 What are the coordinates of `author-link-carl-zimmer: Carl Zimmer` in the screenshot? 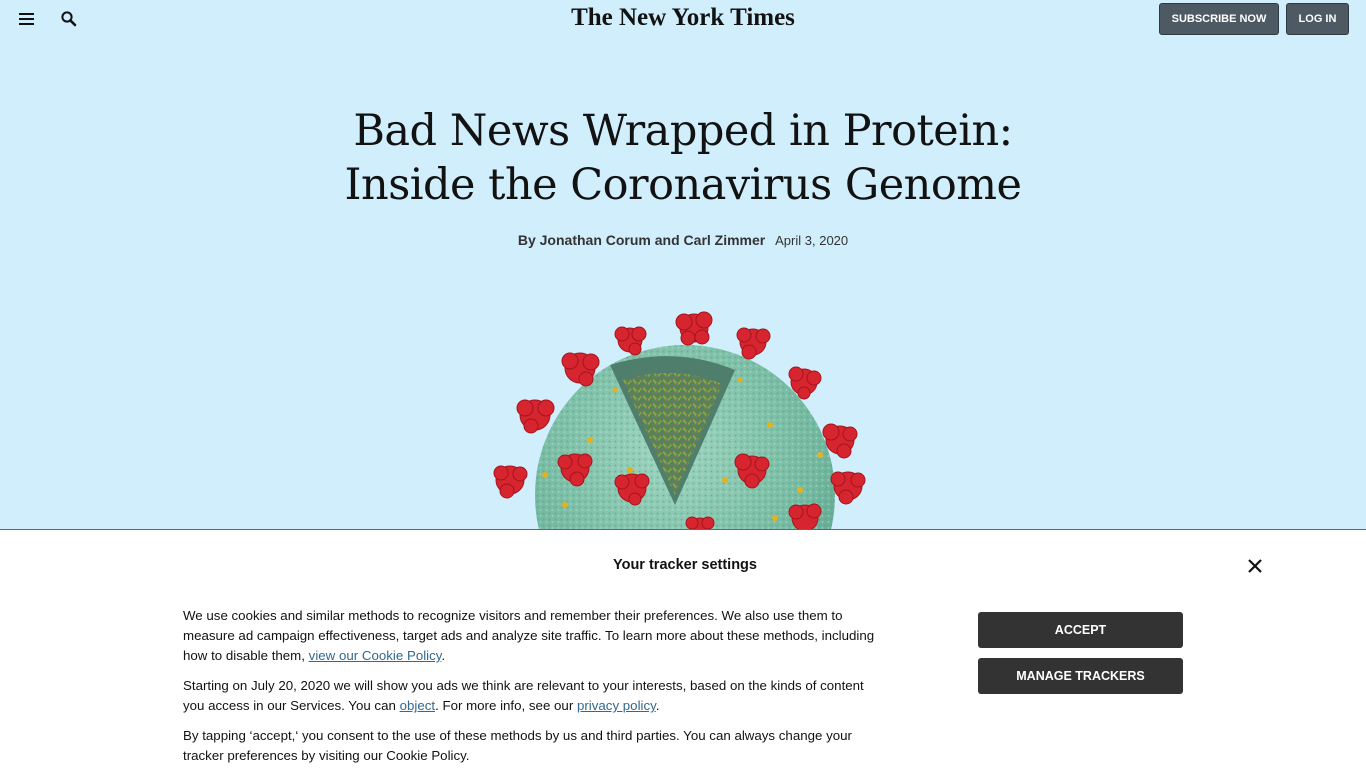 It's located at (725, 240).